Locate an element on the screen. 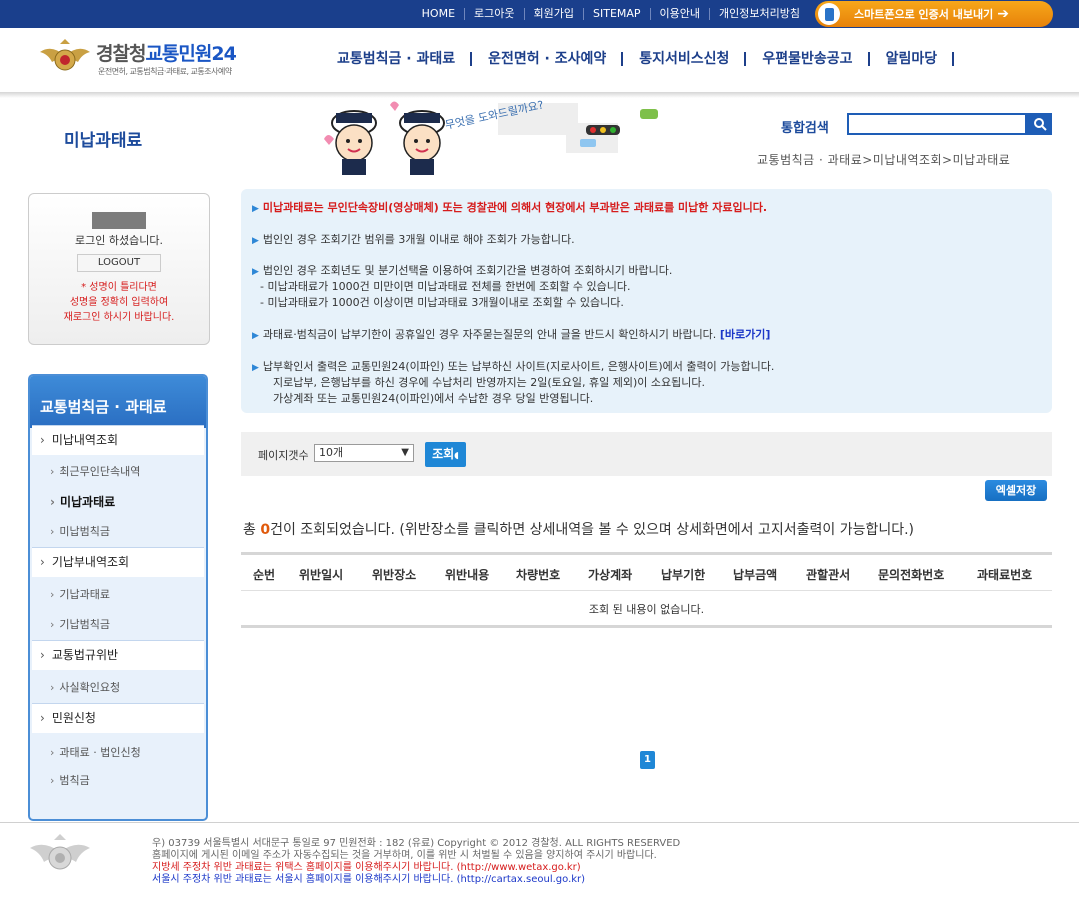 The width and height of the screenshot is (1079, 899). filter-bar: 페이지갯수 10개 ▼ 조회◖ is located at coordinates (646, 454).